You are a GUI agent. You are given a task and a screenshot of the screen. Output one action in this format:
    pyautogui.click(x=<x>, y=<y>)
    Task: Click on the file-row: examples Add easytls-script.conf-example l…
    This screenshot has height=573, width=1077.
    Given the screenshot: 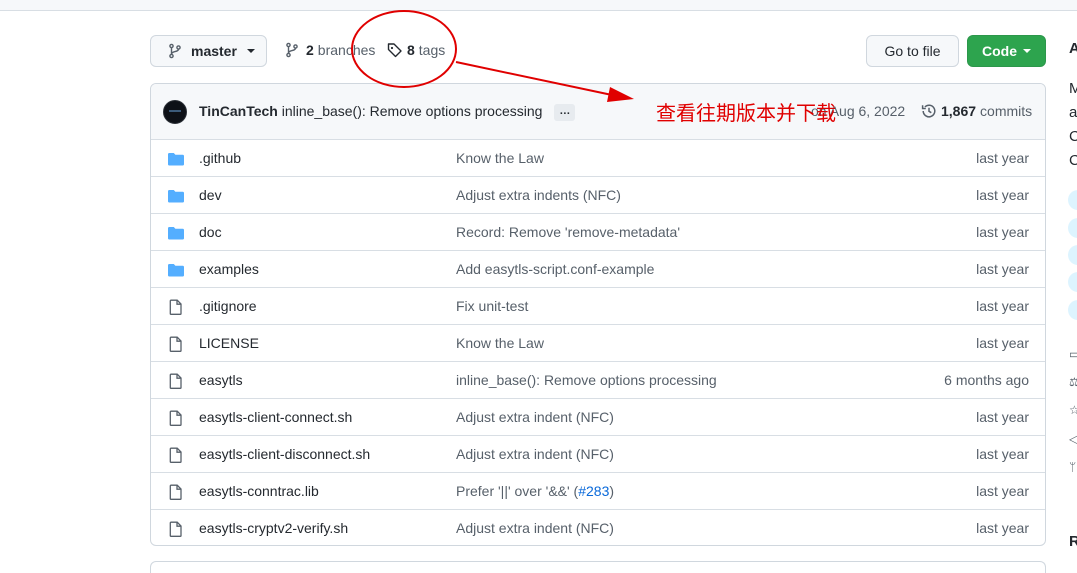 What is the action you would take?
    pyautogui.click(x=598, y=268)
    